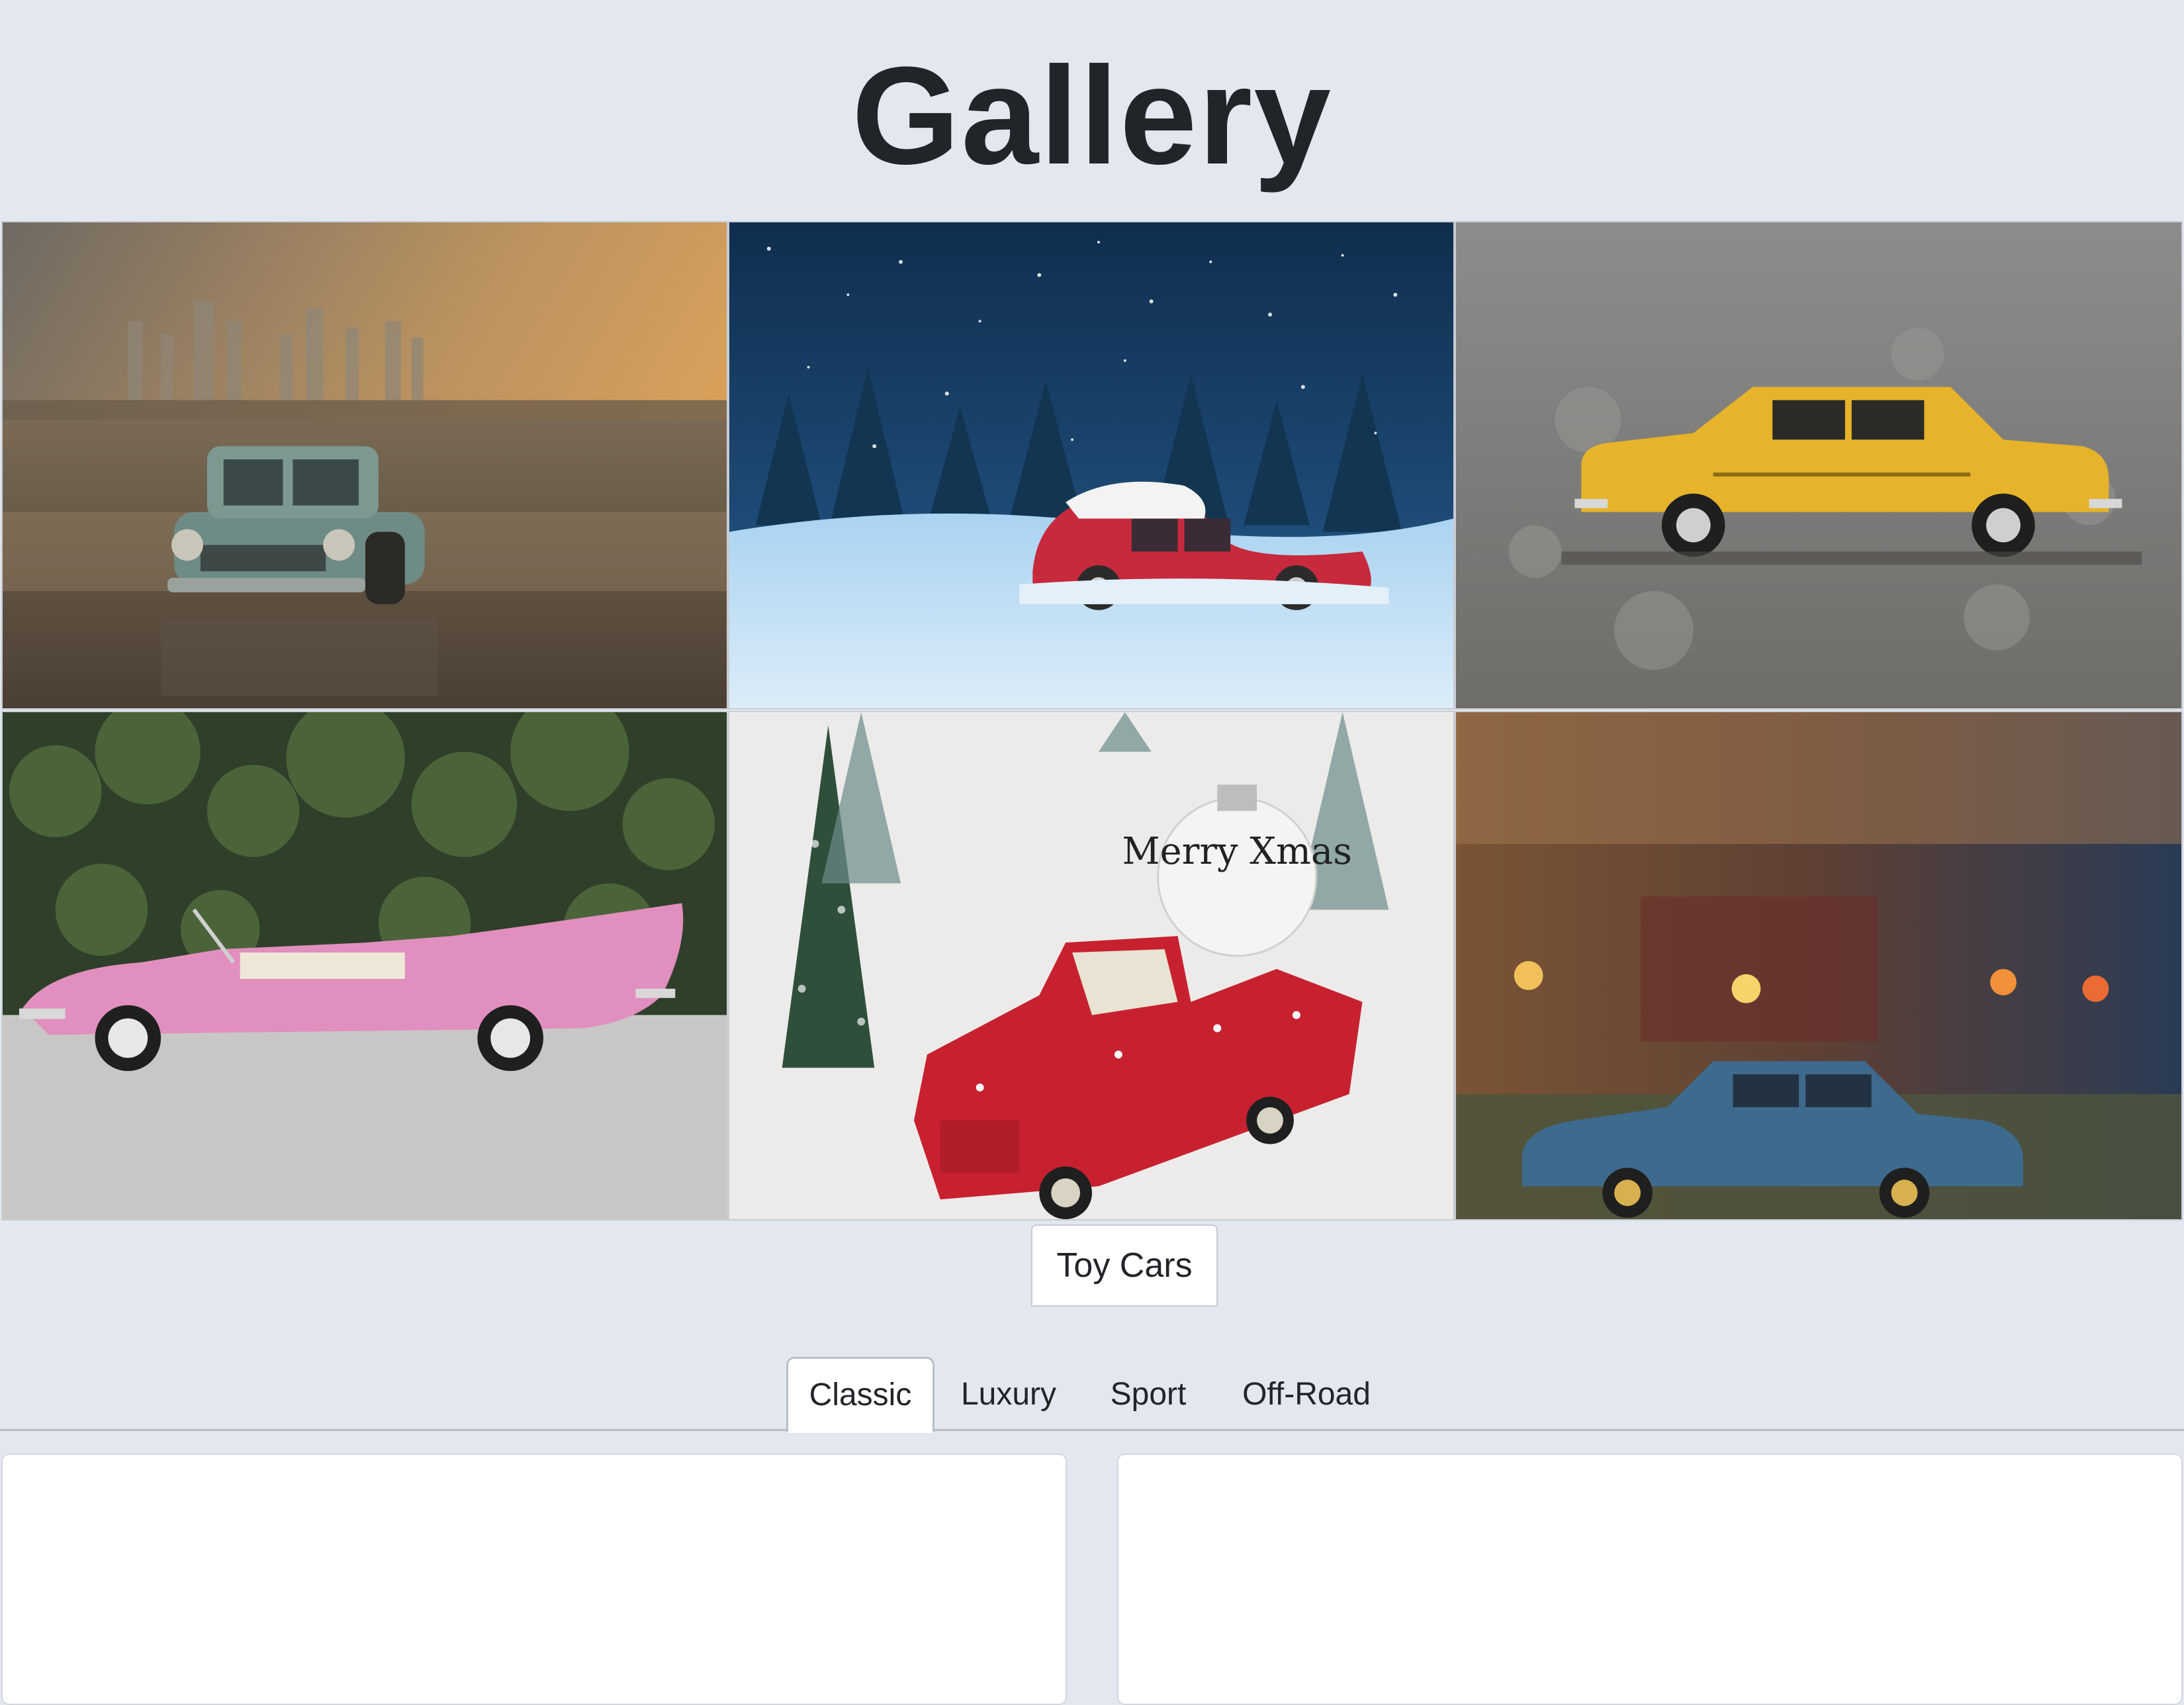 This screenshot has height=1705, width=2184. What do you see at coordinates (860, 1395) in the screenshot?
I see `tab-classic: Classic` at bounding box center [860, 1395].